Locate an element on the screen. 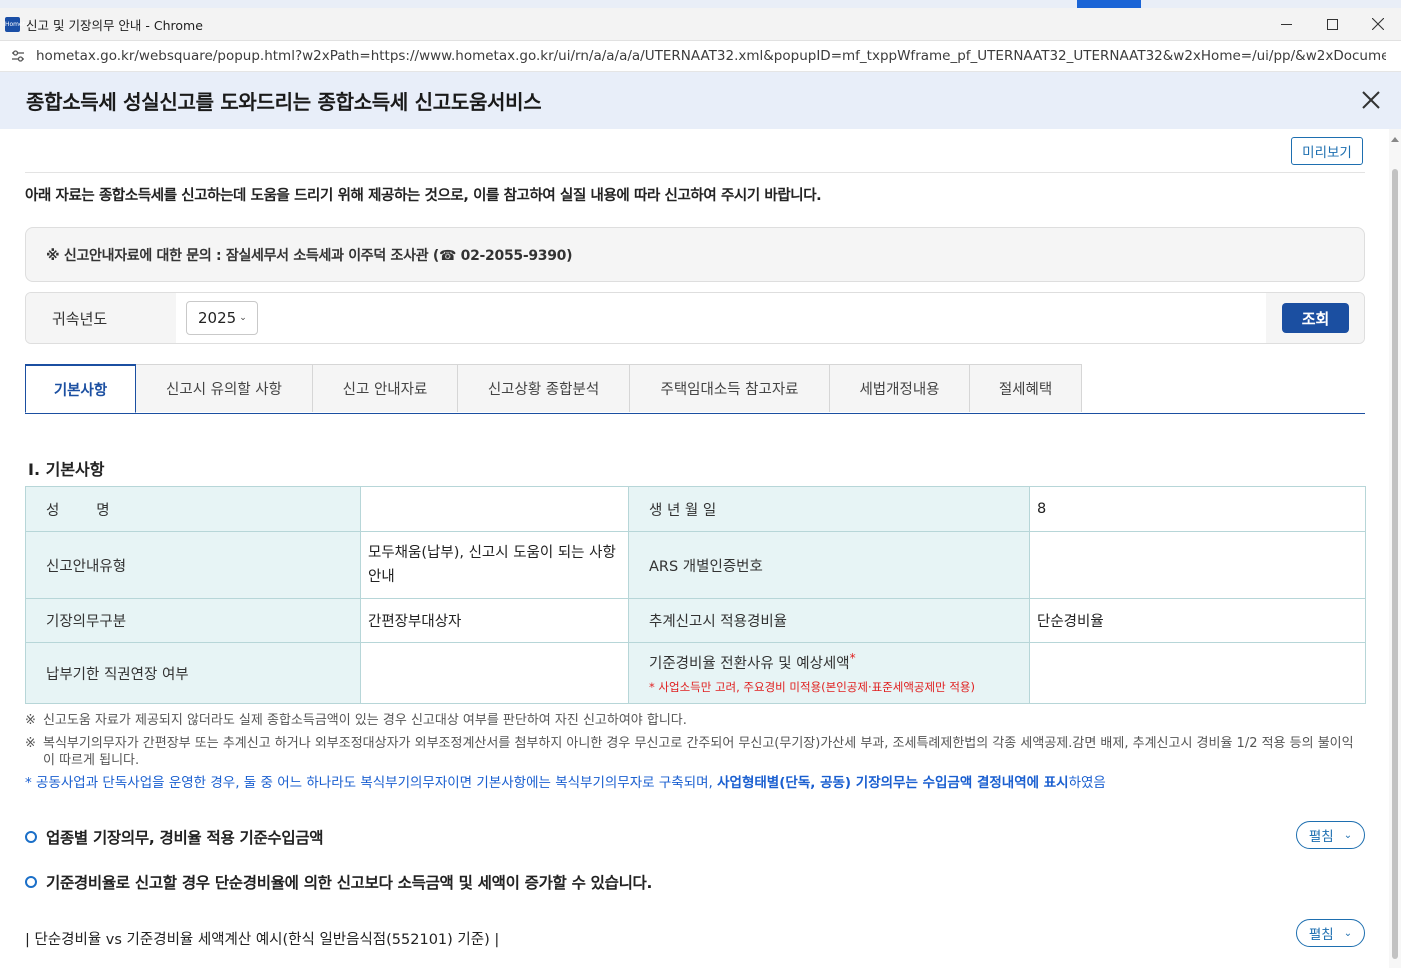  maximize-icon is located at coordinates (1332, 24).